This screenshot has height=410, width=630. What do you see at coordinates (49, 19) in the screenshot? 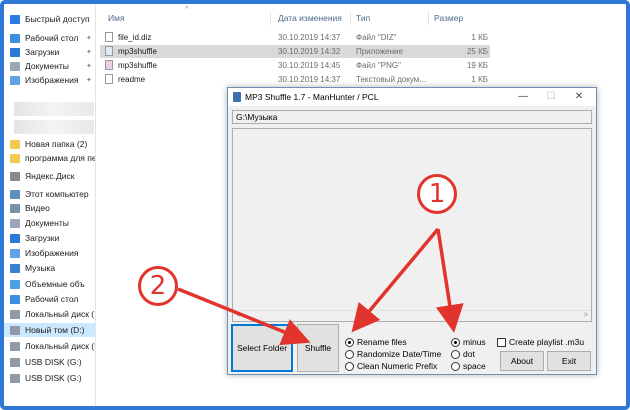
I see `sidebar-item: Быстрый доступ` at bounding box center [49, 19].